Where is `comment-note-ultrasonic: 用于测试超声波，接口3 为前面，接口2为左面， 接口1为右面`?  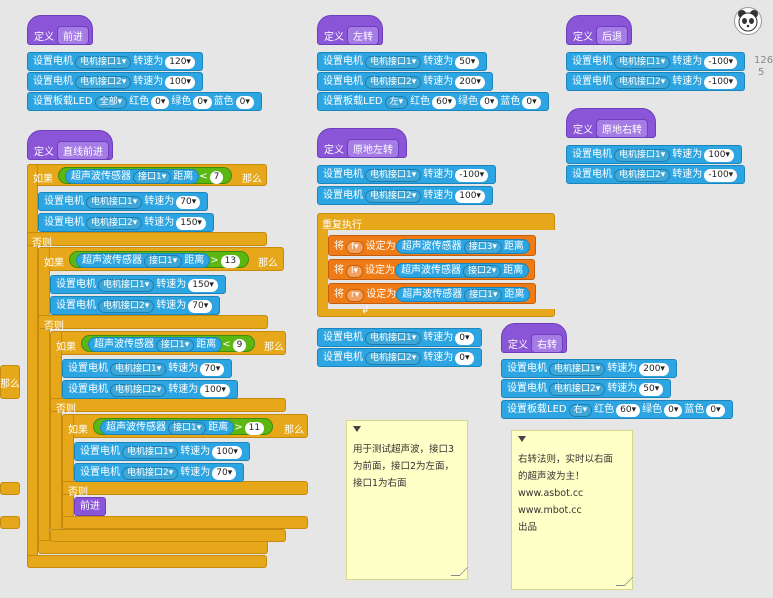
comment-note-ultrasonic: 用于测试超声波，接口3 为前面，接口2为左面， 接口1为右面 is located at coordinates (407, 500).